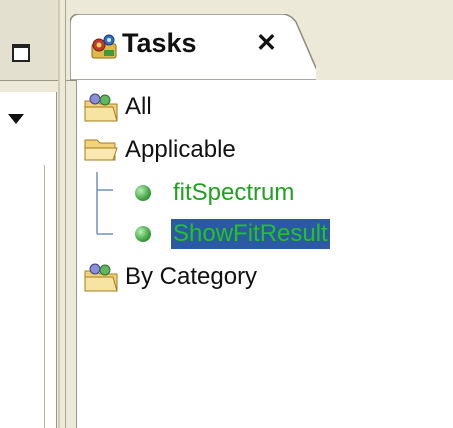 The image size is (453, 428). Describe the element at coordinates (59, 214) in the screenshot. I see `view-separator` at that location.